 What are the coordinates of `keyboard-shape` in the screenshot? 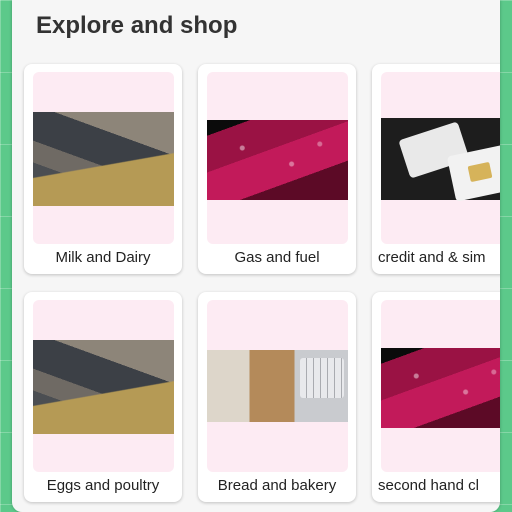 It's located at (322, 378).